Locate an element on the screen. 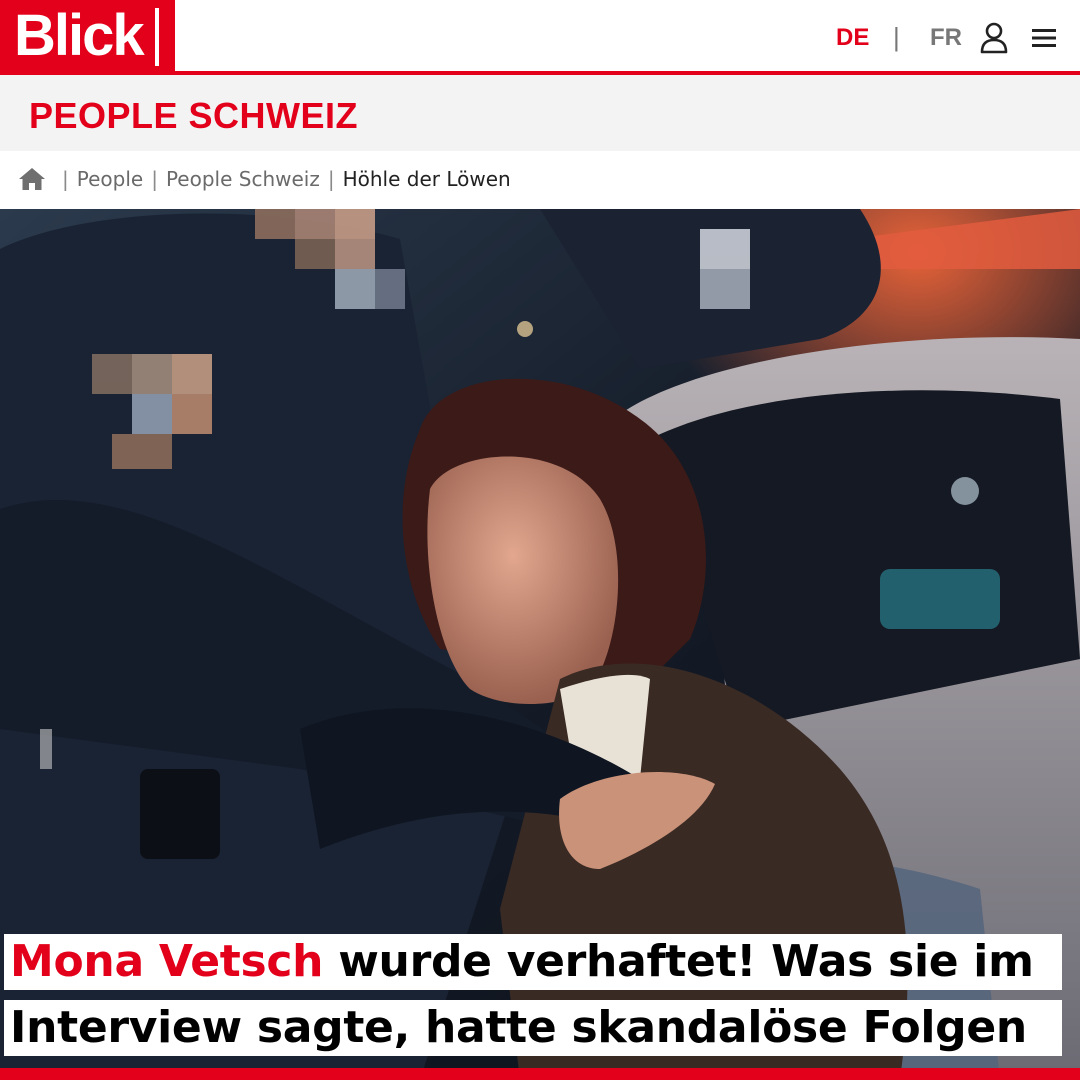 The image size is (1080, 1080). headline-line-1-text: wurde verhaftet! Was sie im is located at coordinates (678, 961).